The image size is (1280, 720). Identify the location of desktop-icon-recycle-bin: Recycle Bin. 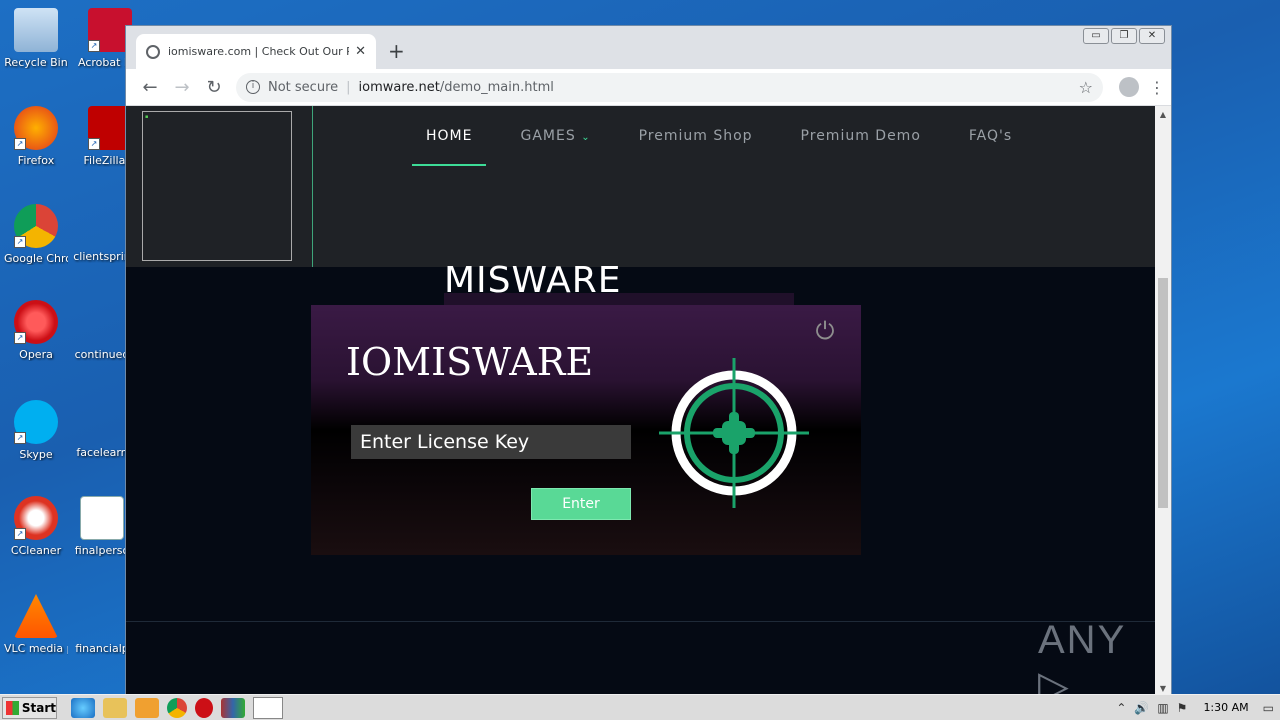
(36, 38).